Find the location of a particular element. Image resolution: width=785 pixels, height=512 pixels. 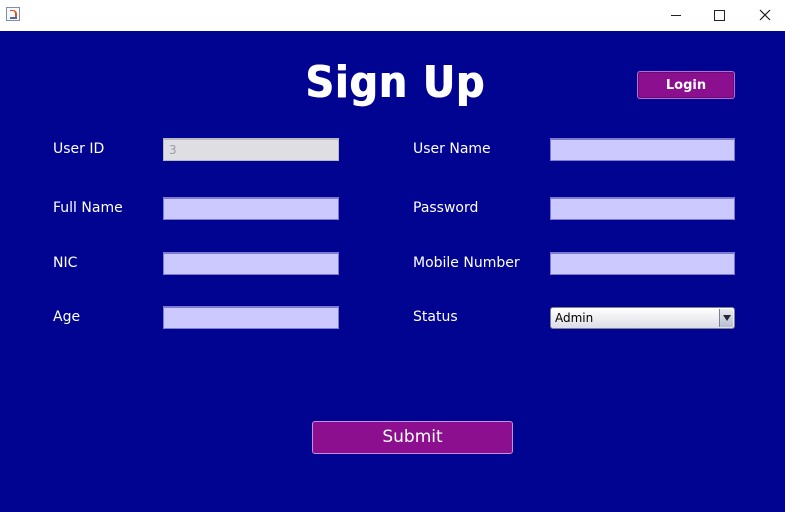

status-selected-value: Admin is located at coordinates (574, 318).